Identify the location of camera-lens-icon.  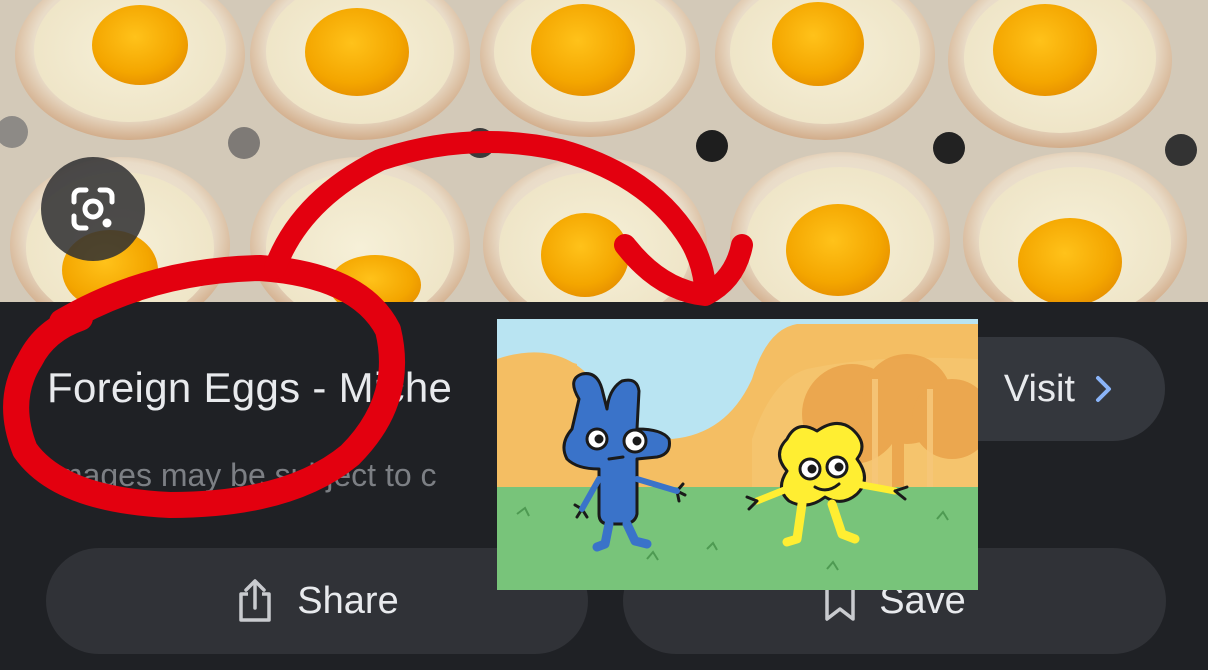
(93, 209).